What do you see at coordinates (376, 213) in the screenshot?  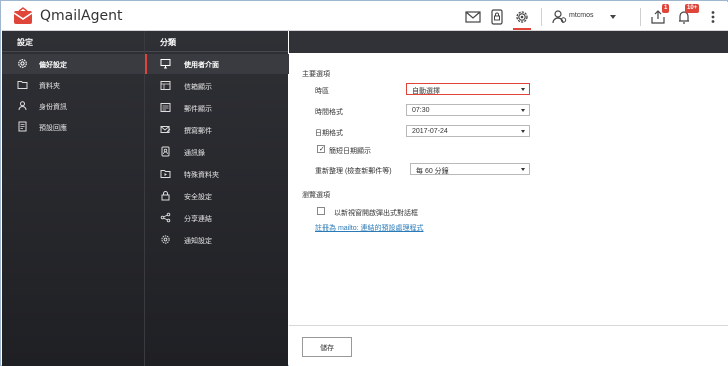 I see `new-window-label: 以新視窗開啟彈出式對話框` at bounding box center [376, 213].